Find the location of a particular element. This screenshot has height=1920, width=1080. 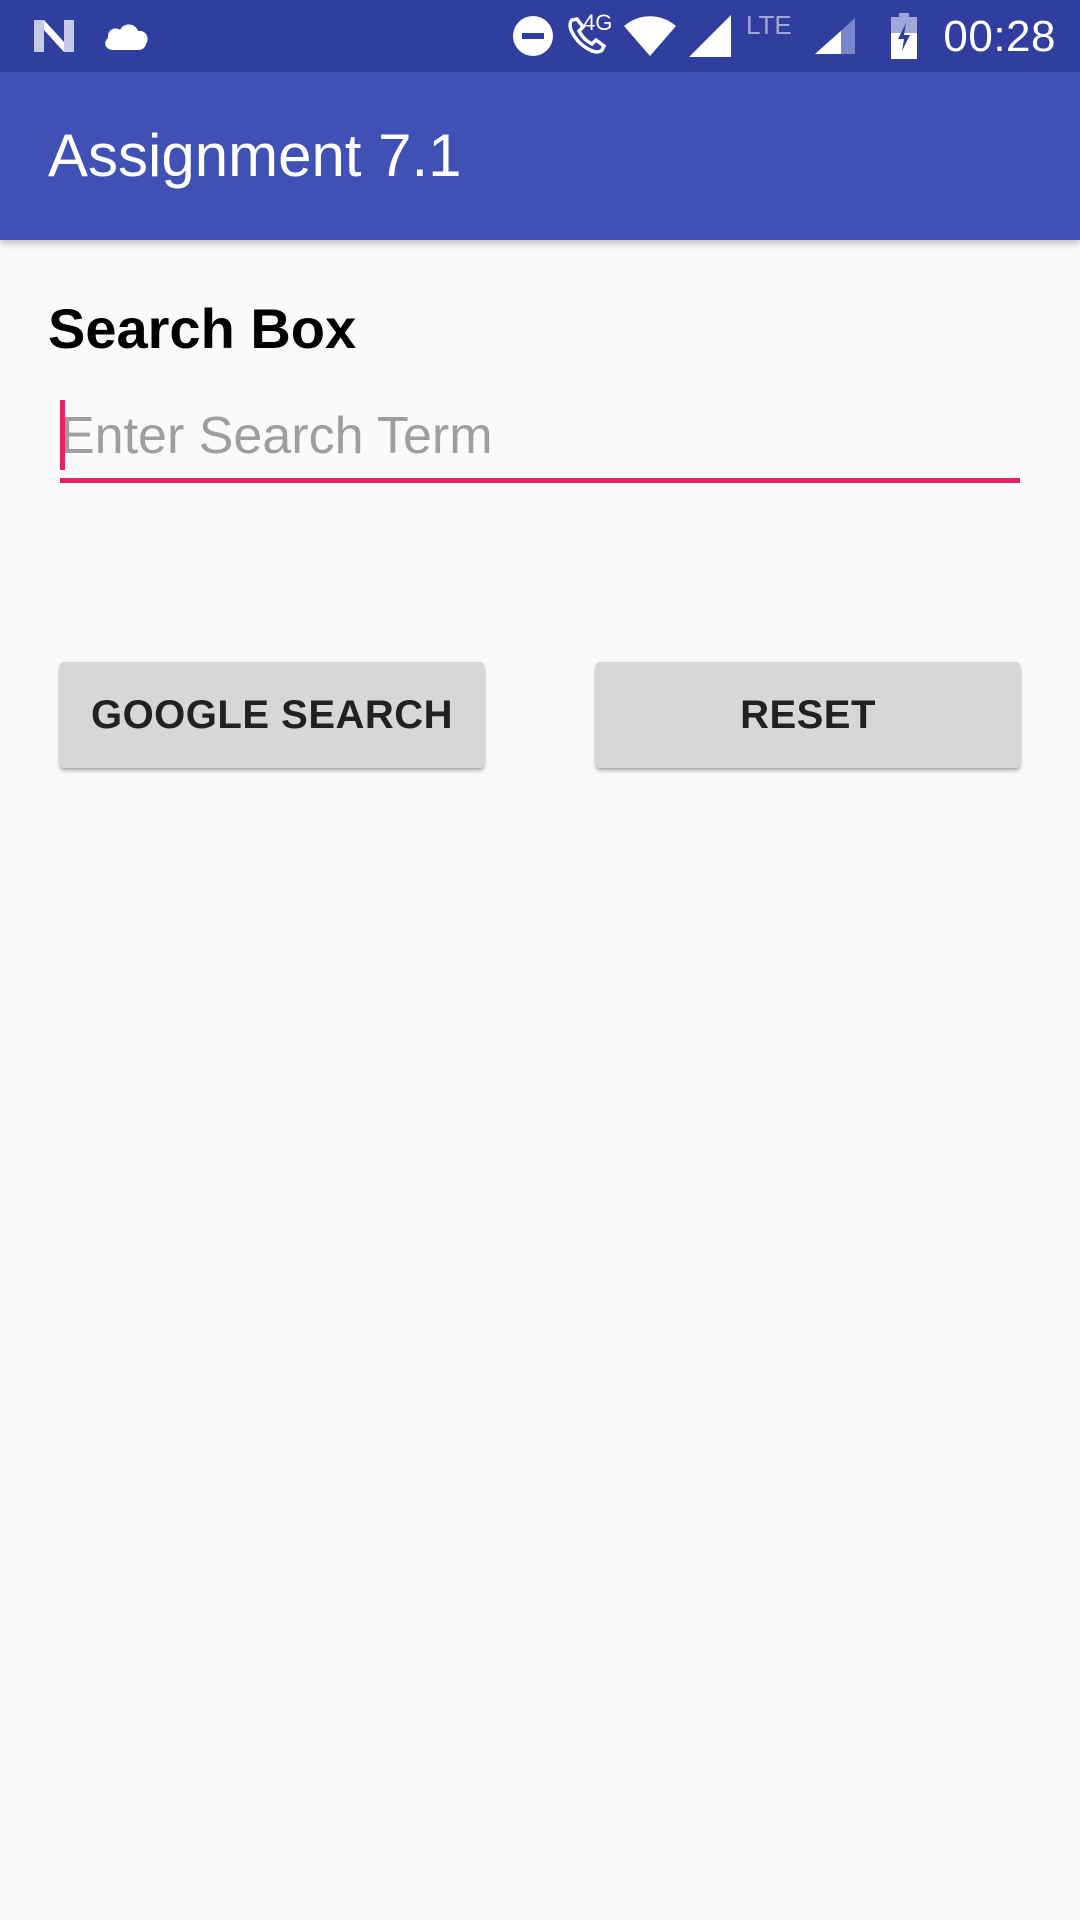

status-bar: 4G LTE 00:28 is located at coordinates (540, 36).